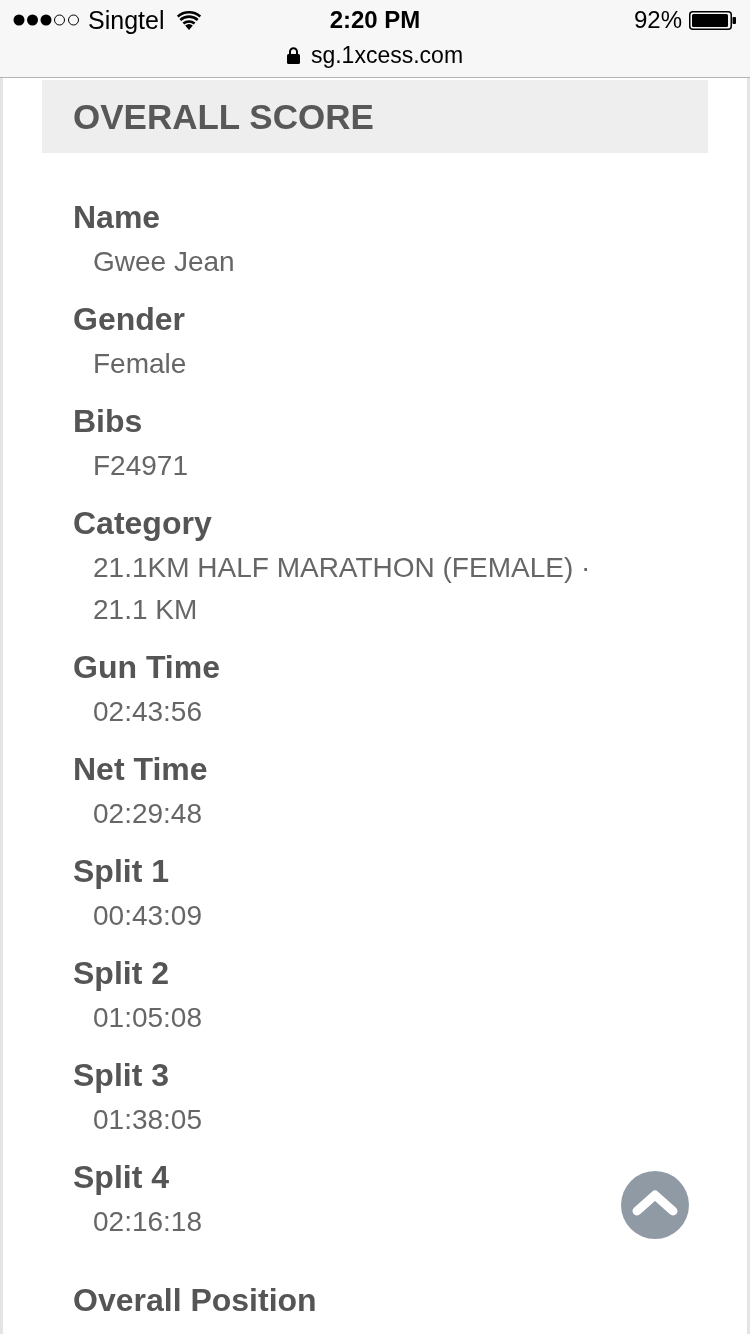 Image resolution: width=750 pixels, height=1334 pixels. What do you see at coordinates (121, 1075) in the screenshot?
I see `field-label: Split 3` at bounding box center [121, 1075].